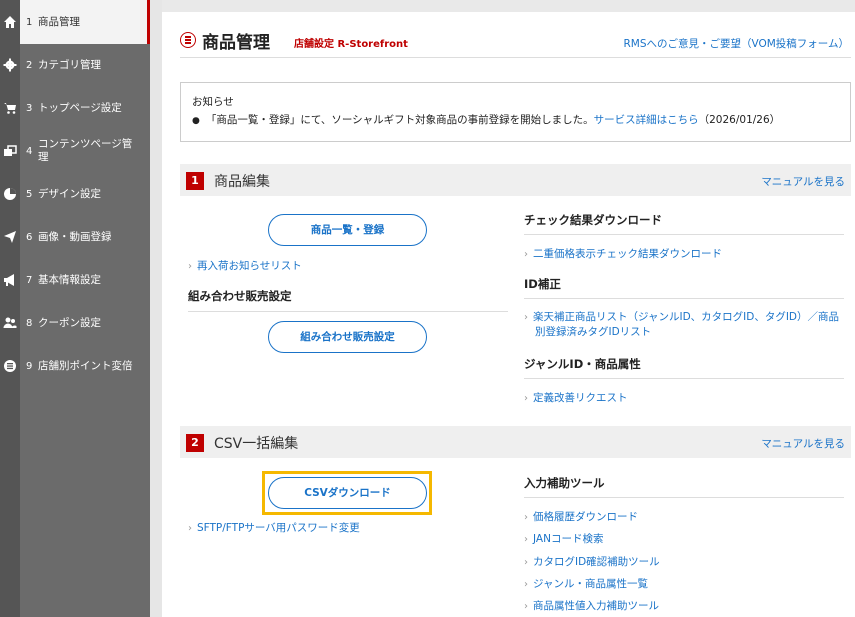  What do you see at coordinates (156, 308) in the screenshot?
I see `sidebar-gutter` at bounding box center [156, 308].